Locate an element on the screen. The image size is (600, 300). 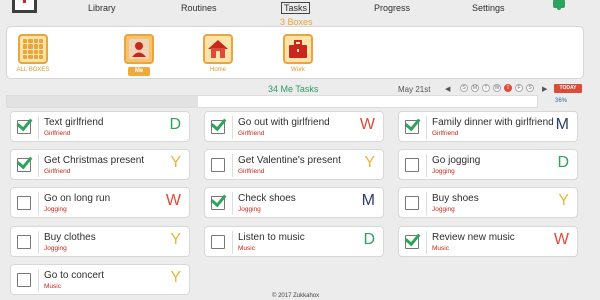
house-icon is located at coordinates (218, 49).